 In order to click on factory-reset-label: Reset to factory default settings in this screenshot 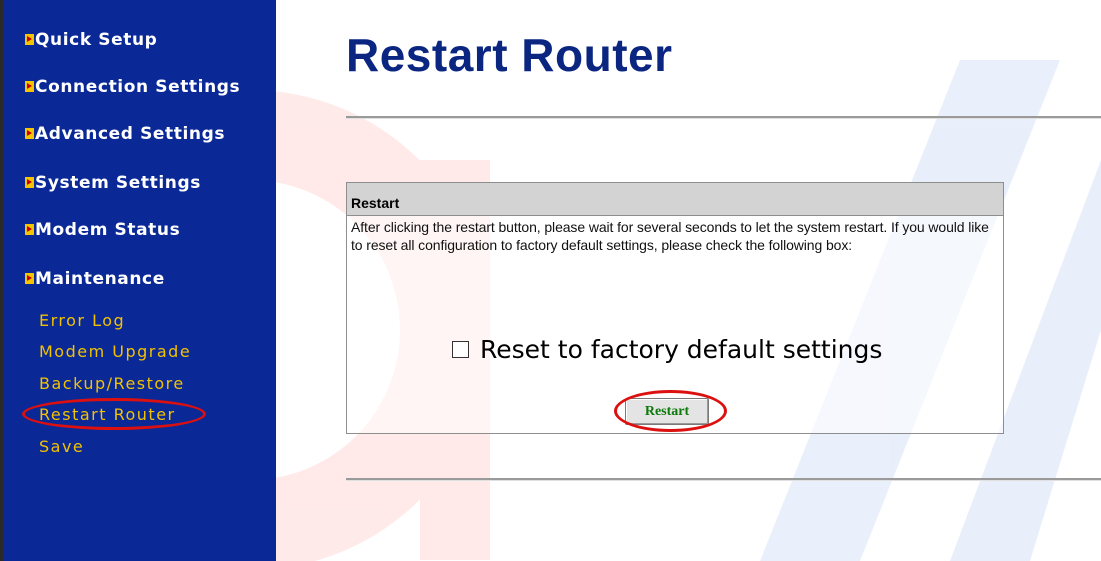, I will do `click(681, 349)`.